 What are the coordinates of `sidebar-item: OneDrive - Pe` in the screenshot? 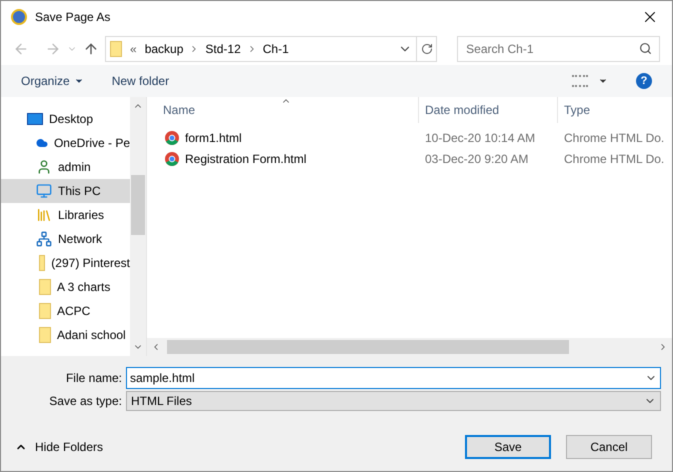 It's located at (65, 143).